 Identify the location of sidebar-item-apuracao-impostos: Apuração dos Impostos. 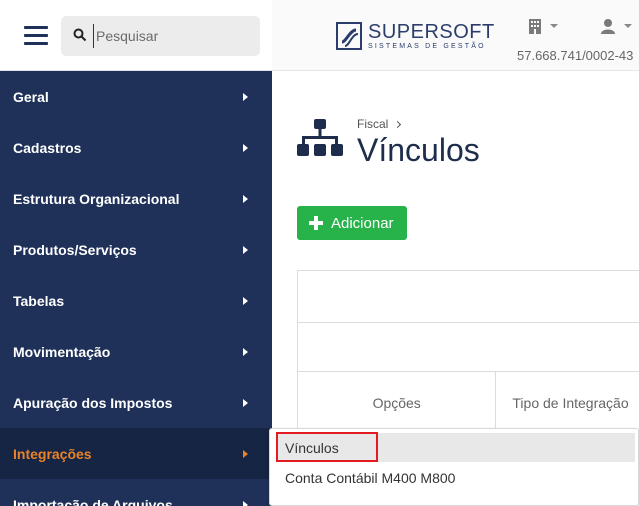
(136, 402).